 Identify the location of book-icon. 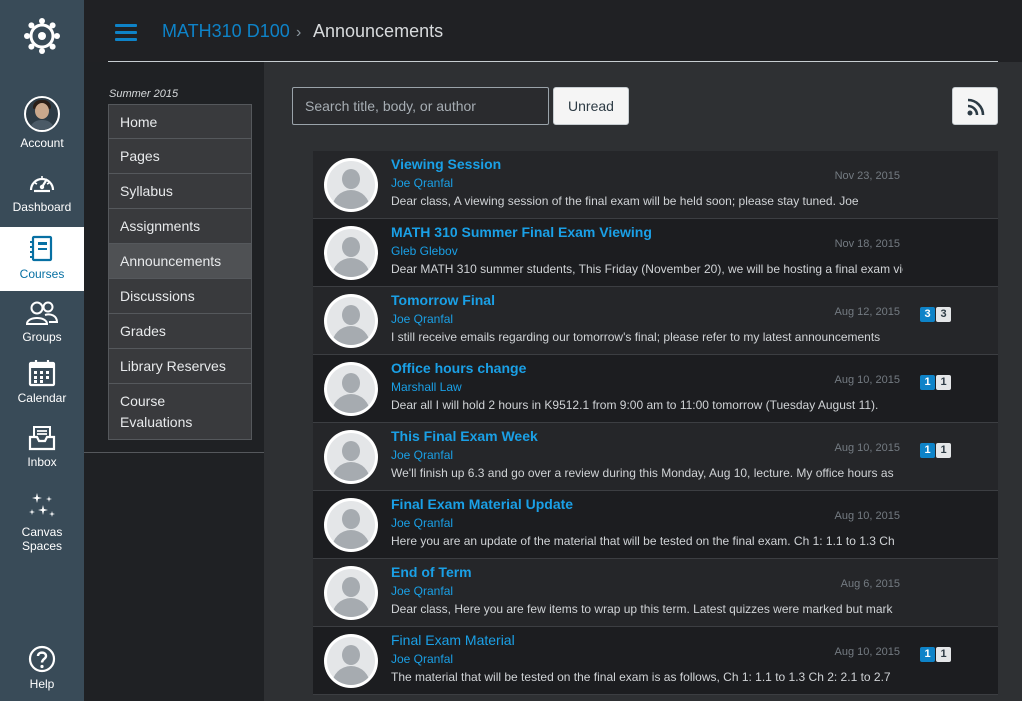
(41, 248).